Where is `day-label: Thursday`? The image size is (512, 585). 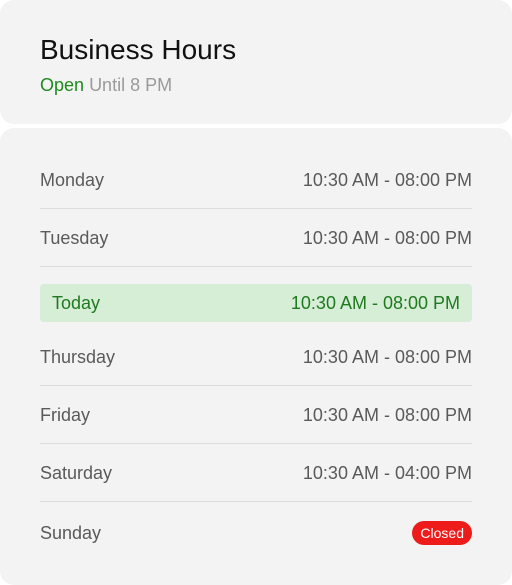
day-label: Thursday is located at coordinates (78, 356).